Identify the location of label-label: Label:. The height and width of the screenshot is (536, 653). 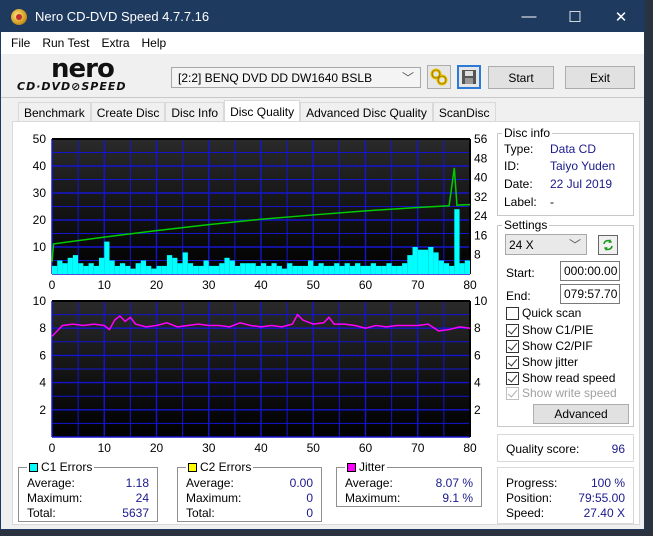
(520, 202).